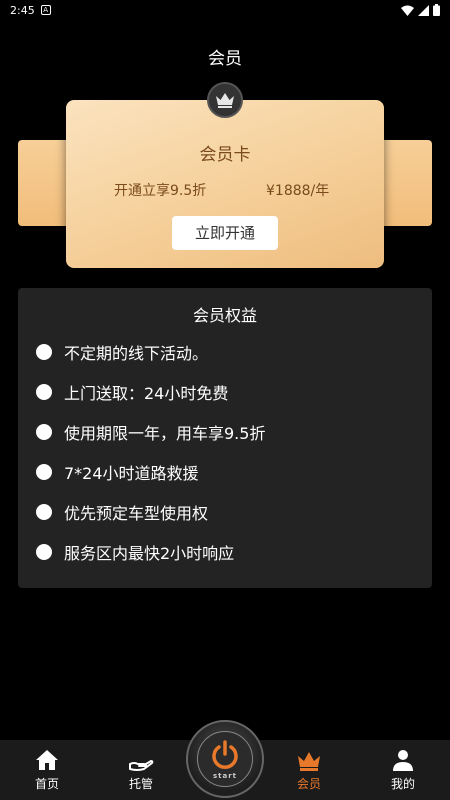 The height and width of the screenshot is (800, 450). Describe the element at coordinates (407, 10) in the screenshot. I see `wifi-icon` at that location.